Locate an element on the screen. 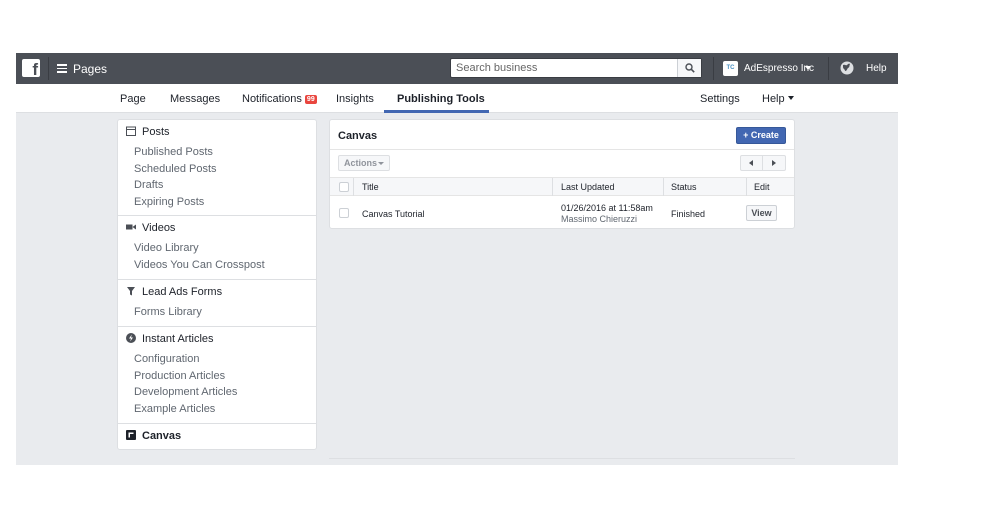 Image resolution: width=1000 pixels, height=511 pixels. sidebar-heading-instant-articles: Instant Articles is located at coordinates (170, 339).